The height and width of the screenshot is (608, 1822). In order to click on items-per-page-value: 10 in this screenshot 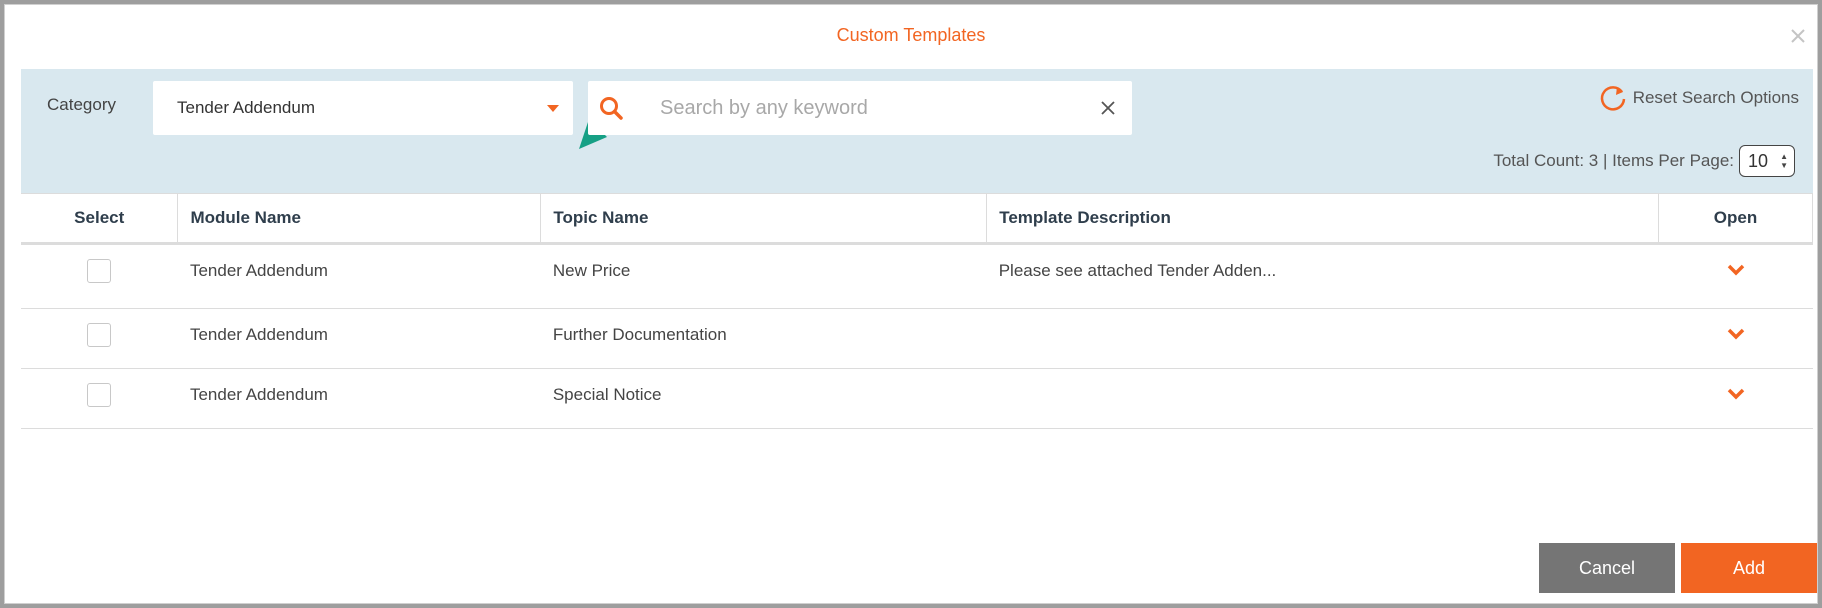, I will do `click(1758, 161)`.